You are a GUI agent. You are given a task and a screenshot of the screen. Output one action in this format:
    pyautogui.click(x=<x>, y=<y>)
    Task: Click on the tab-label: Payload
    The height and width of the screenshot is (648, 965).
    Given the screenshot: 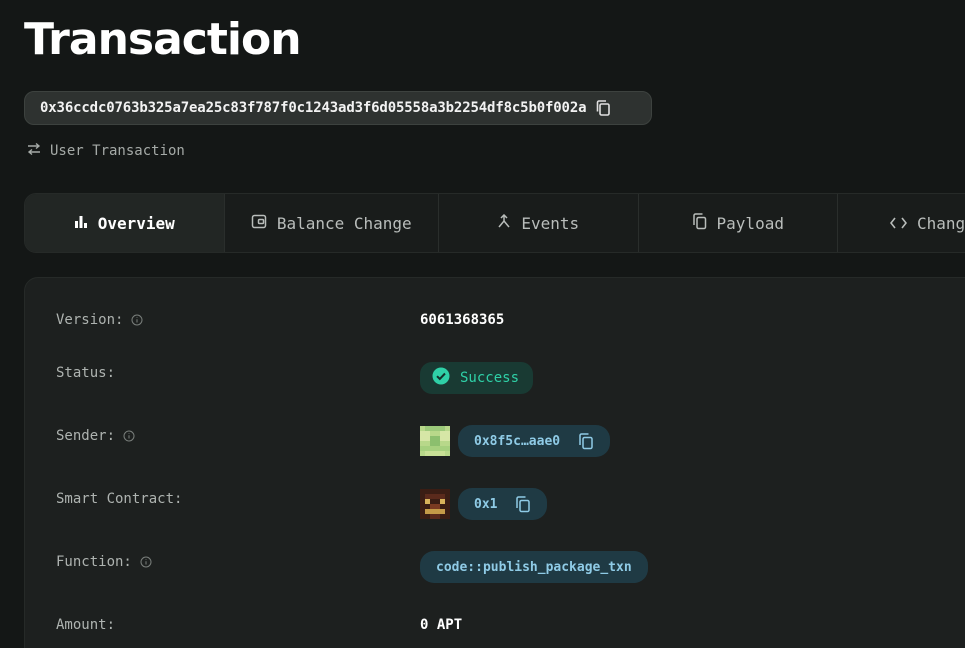 What is the action you would take?
    pyautogui.click(x=750, y=223)
    